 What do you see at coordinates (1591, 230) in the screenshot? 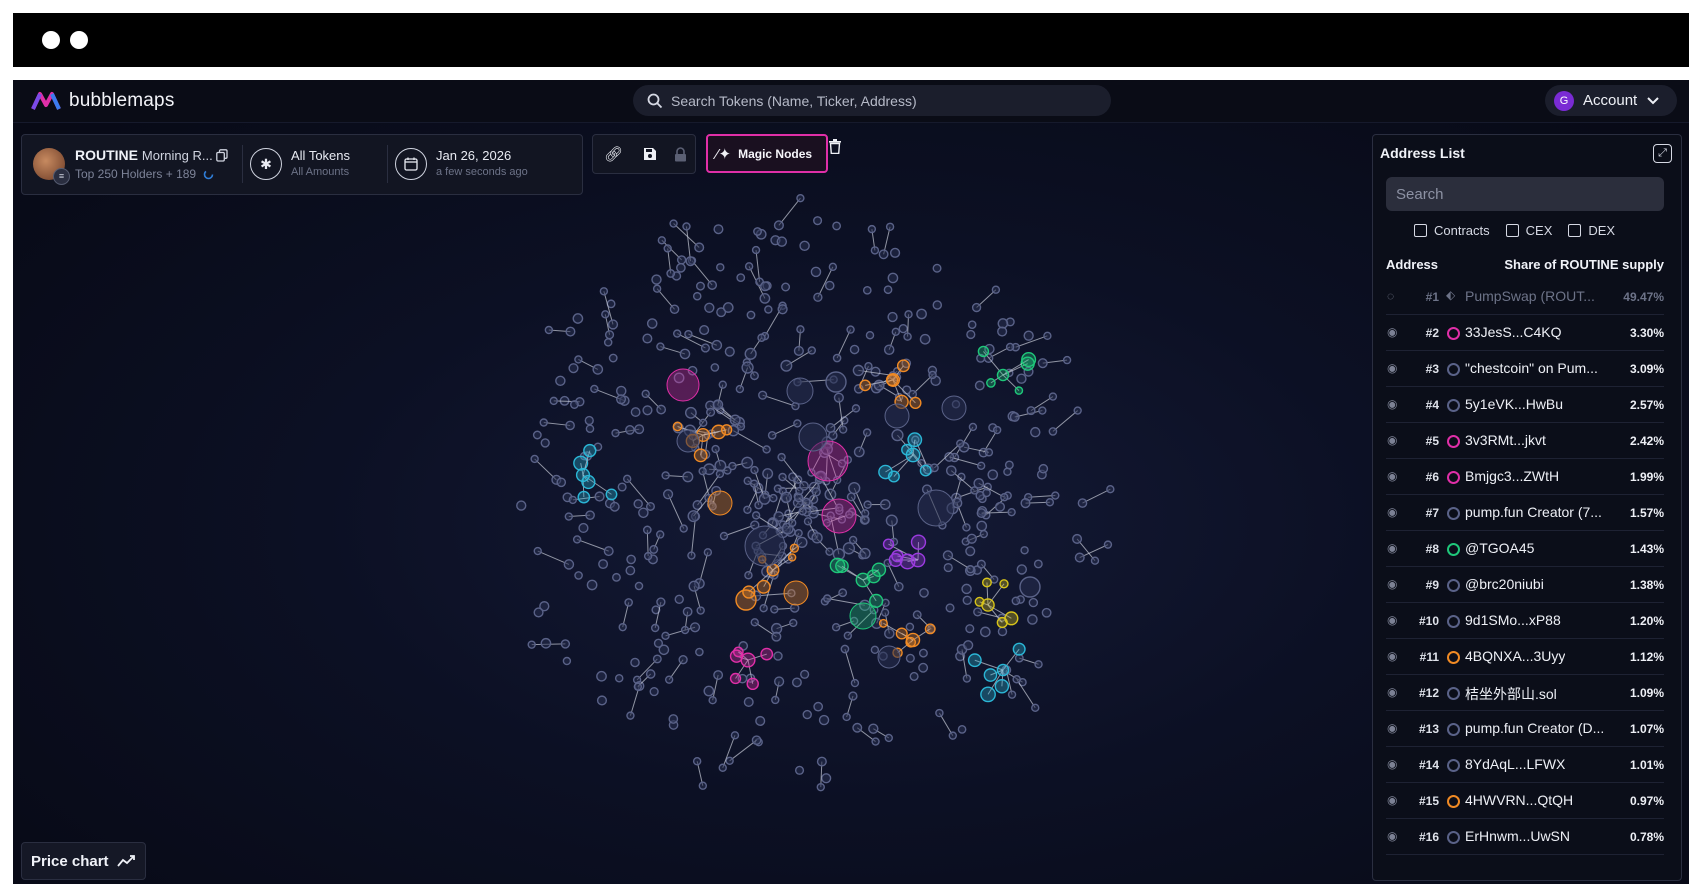
I see `filter-dex: DEX` at bounding box center [1591, 230].